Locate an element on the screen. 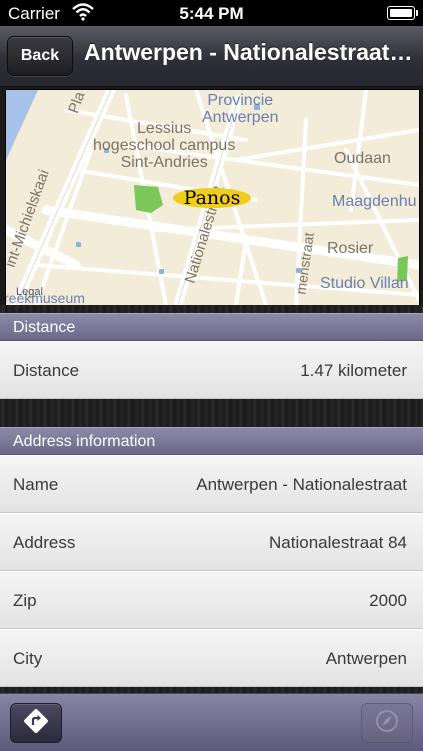 The height and width of the screenshot is (751, 423). compass-icon is located at coordinates (387, 723).